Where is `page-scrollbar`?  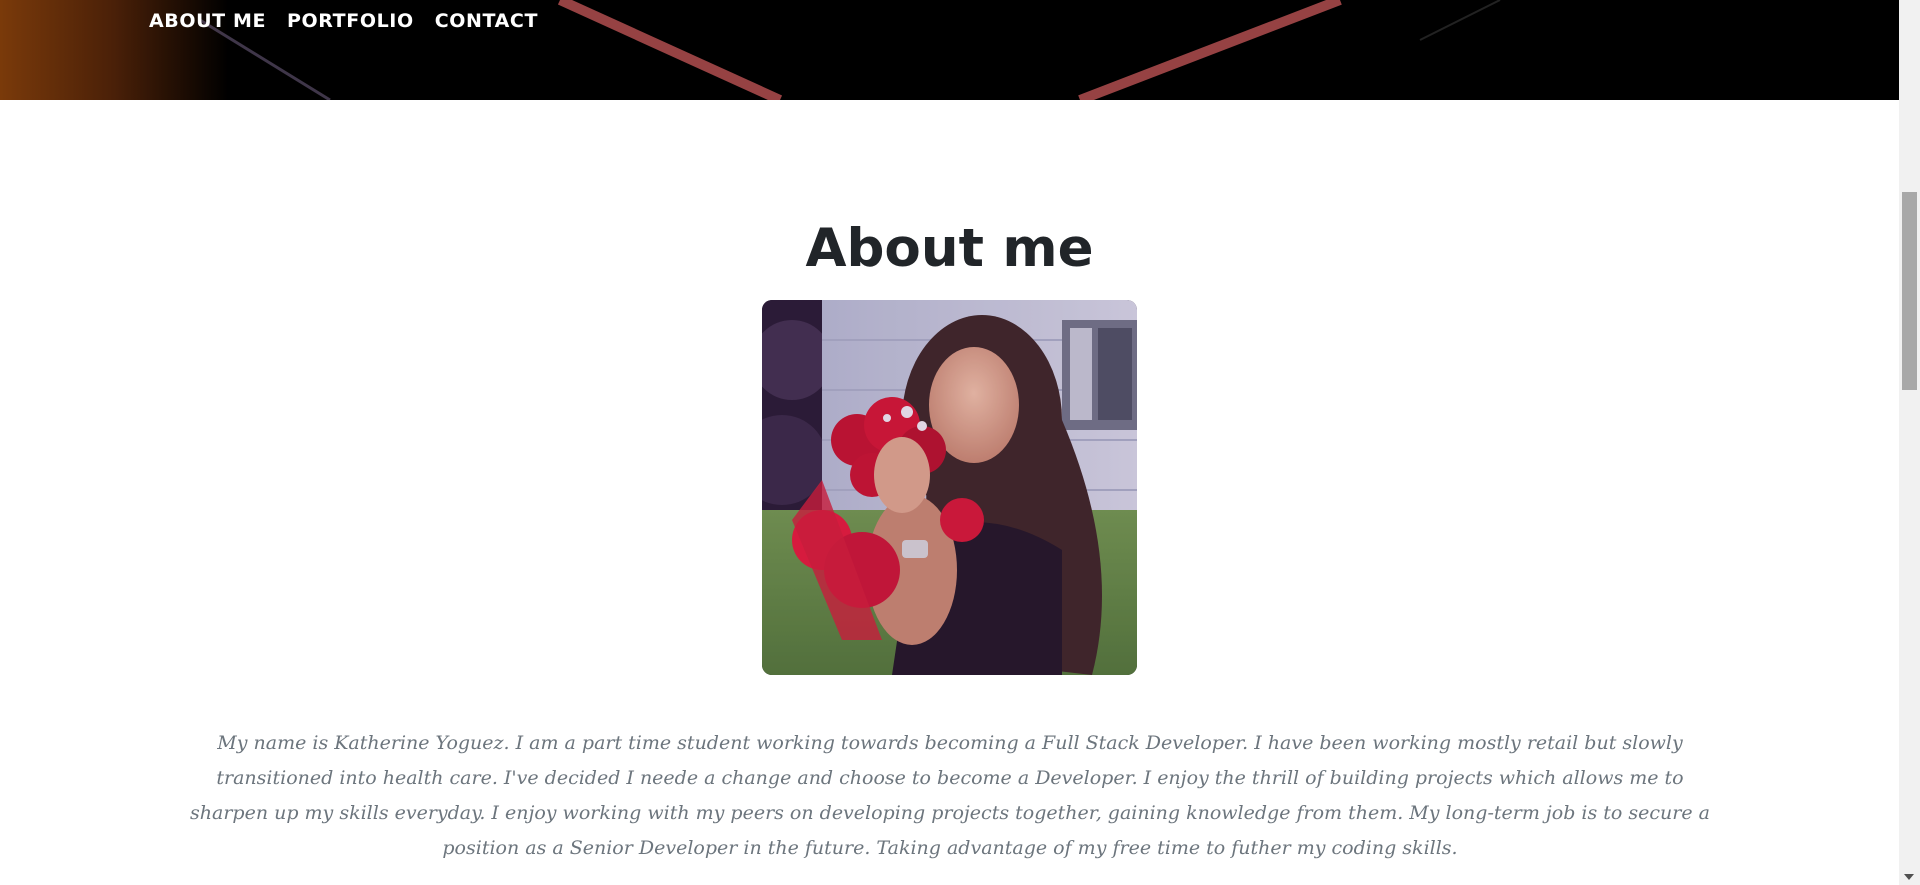
page-scrollbar is located at coordinates (1909, 442).